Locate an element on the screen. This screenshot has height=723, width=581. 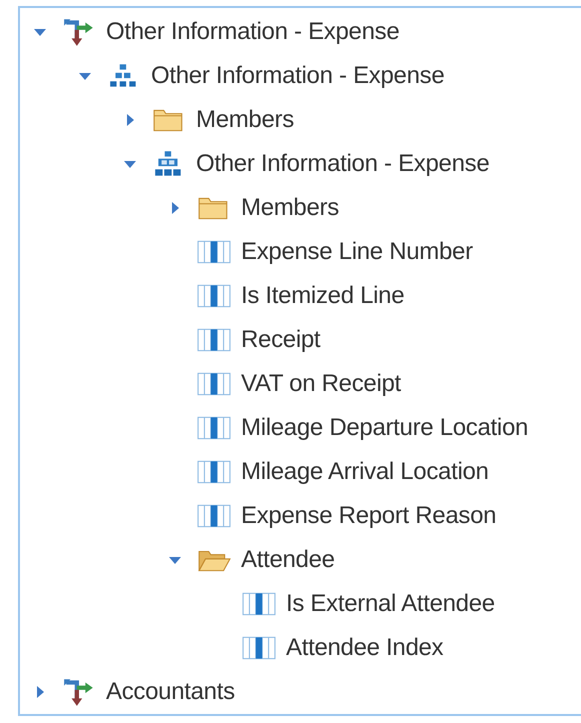
tree-item-label: Accountants is located at coordinates (170, 692).